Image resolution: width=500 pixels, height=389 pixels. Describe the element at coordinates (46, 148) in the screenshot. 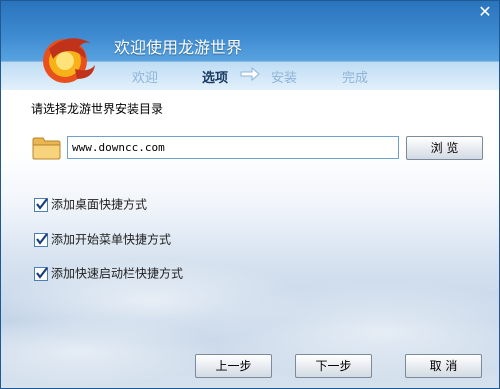

I see `folder-icon` at that location.